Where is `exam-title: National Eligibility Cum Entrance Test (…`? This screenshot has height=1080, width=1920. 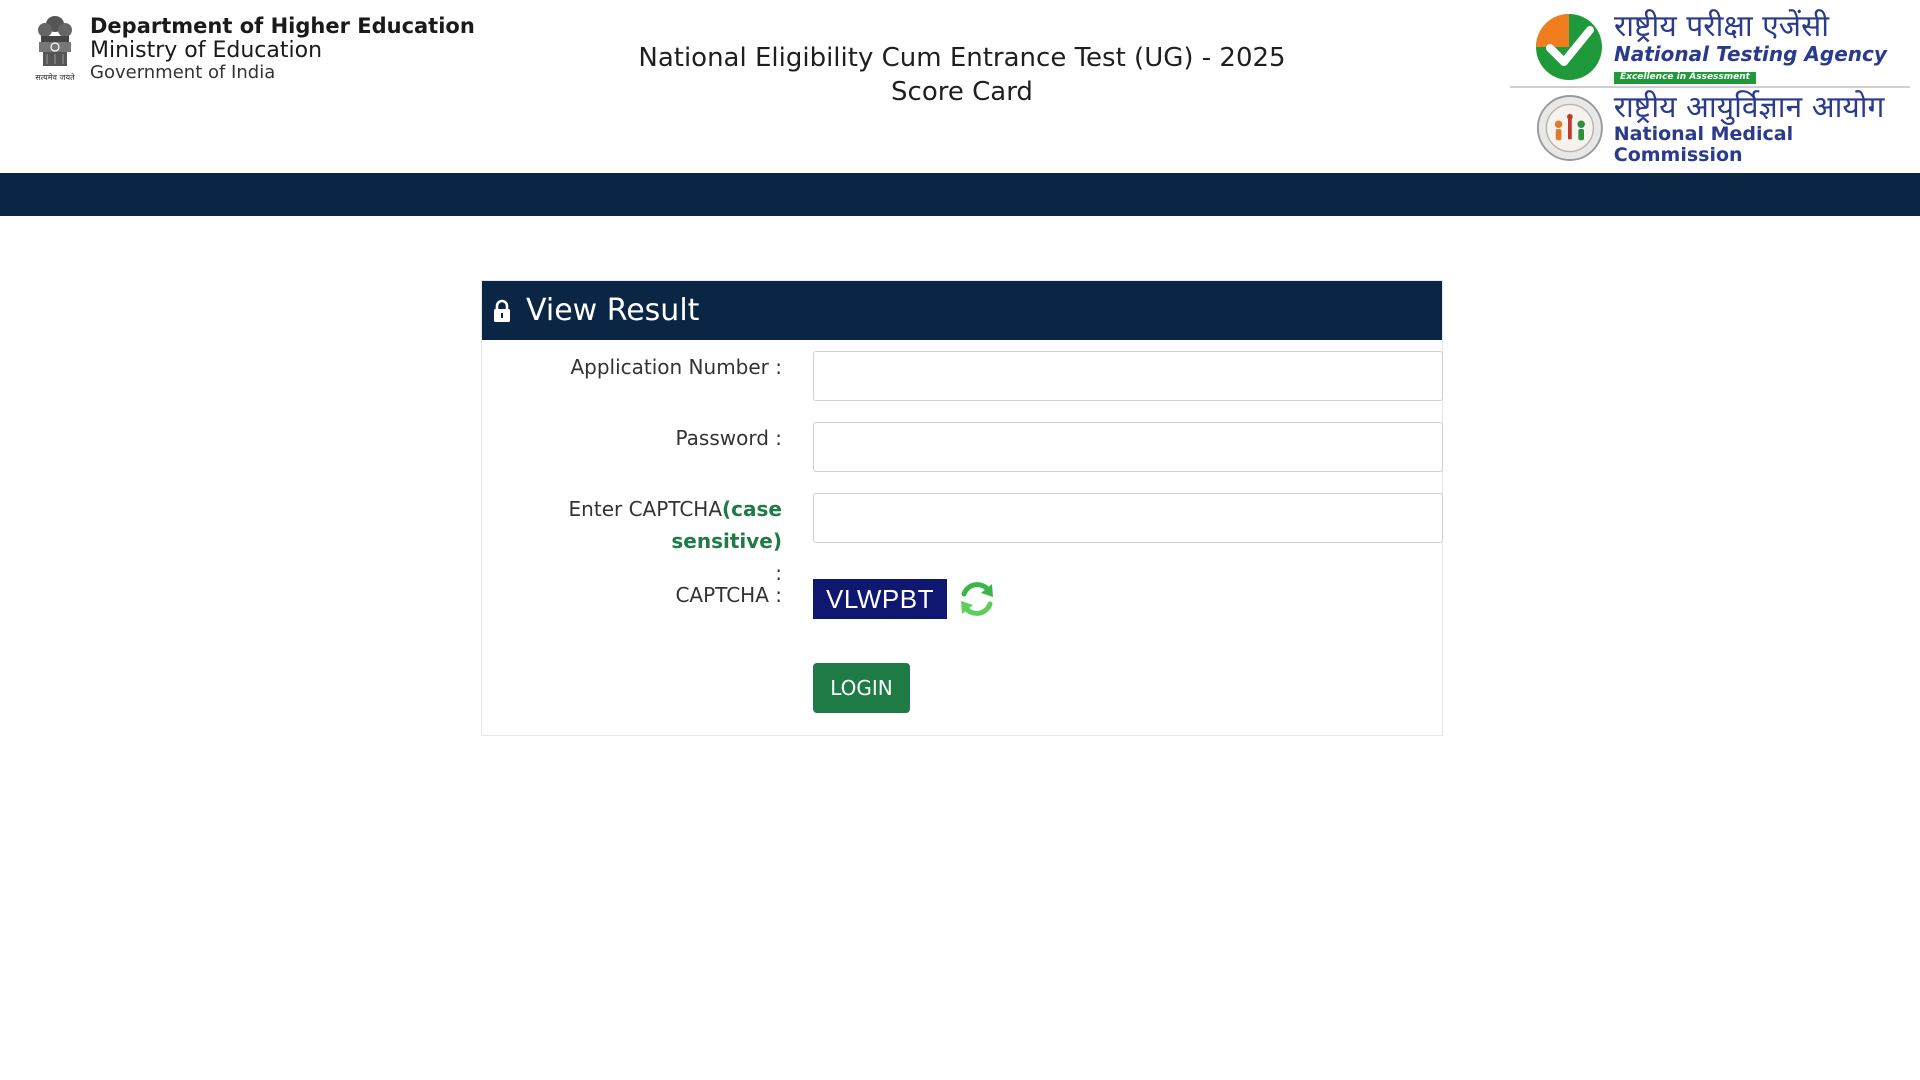 exam-title: National Eligibility Cum Entrance Test (… is located at coordinates (962, 76).